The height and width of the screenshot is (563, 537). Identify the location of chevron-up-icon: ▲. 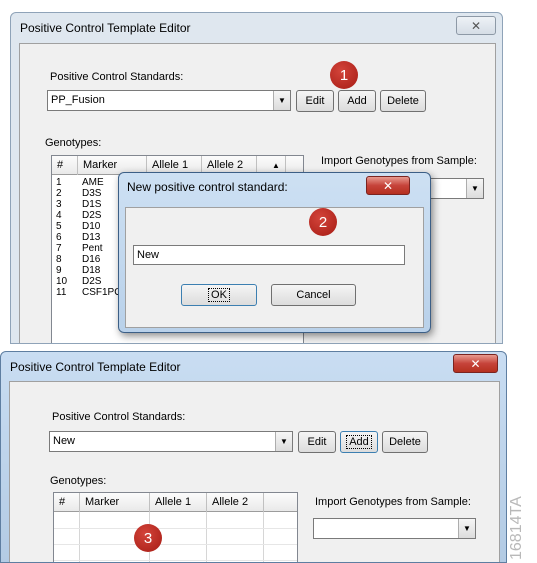
(276, 165).